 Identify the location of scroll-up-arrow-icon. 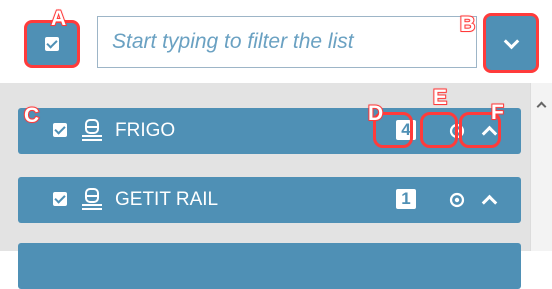
(541, 106).